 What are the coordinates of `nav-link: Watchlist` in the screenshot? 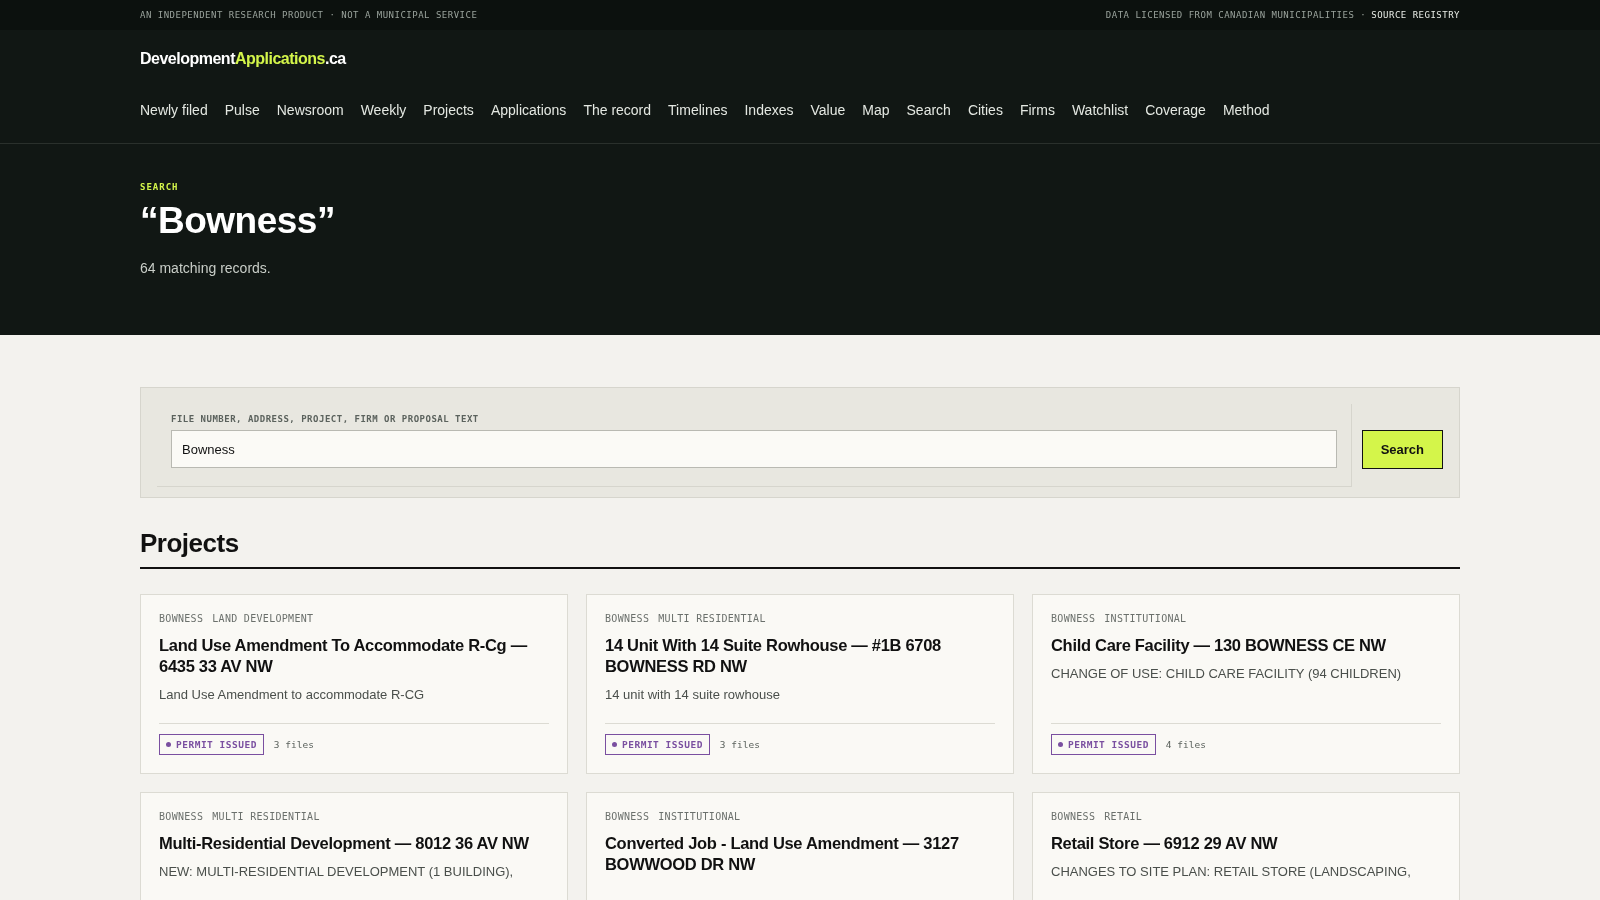 It's located at (1100, 110).